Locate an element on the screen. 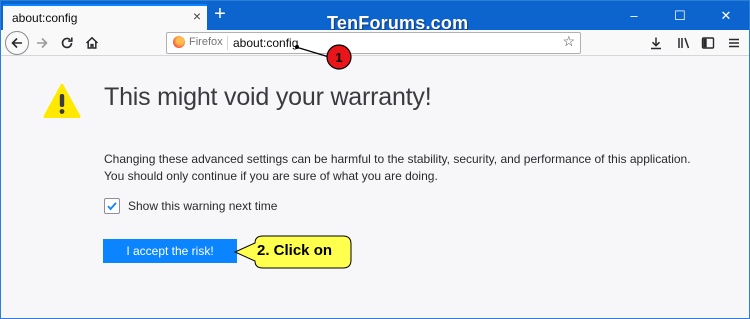  page-title: This might void your warranty! is located at coordinates (268, 97).